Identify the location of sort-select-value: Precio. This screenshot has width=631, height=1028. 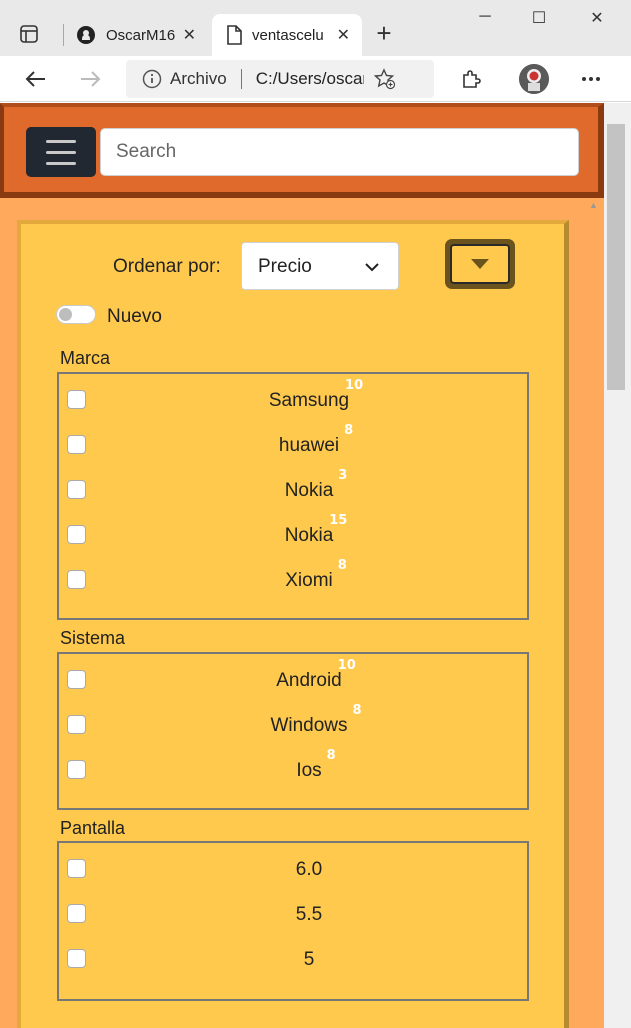
(285, 266).